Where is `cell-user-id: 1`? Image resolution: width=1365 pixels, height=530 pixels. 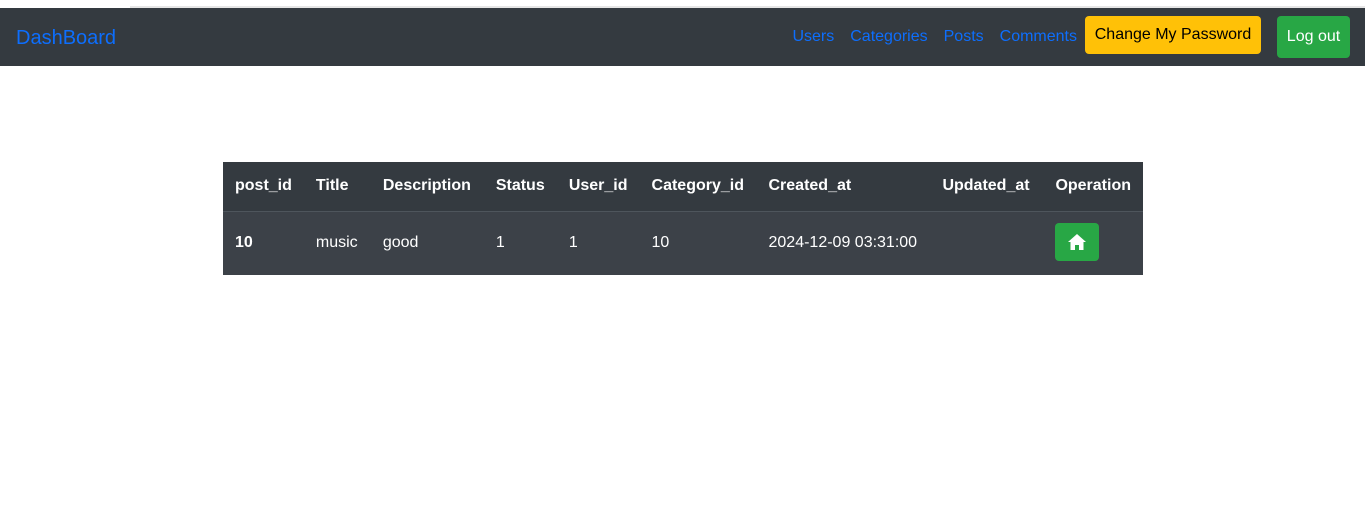 cell-user-id: 1 is located at coordinates (573, 243).